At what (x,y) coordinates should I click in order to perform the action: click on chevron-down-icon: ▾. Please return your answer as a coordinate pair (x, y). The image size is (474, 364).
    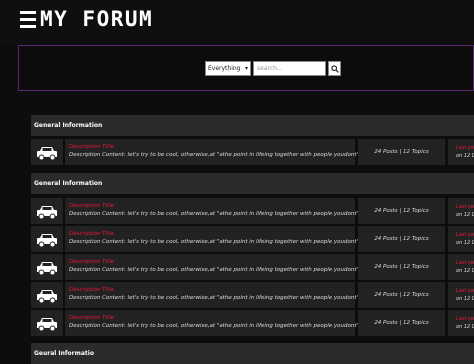
    Looking at the image, I should click on (246, 68).